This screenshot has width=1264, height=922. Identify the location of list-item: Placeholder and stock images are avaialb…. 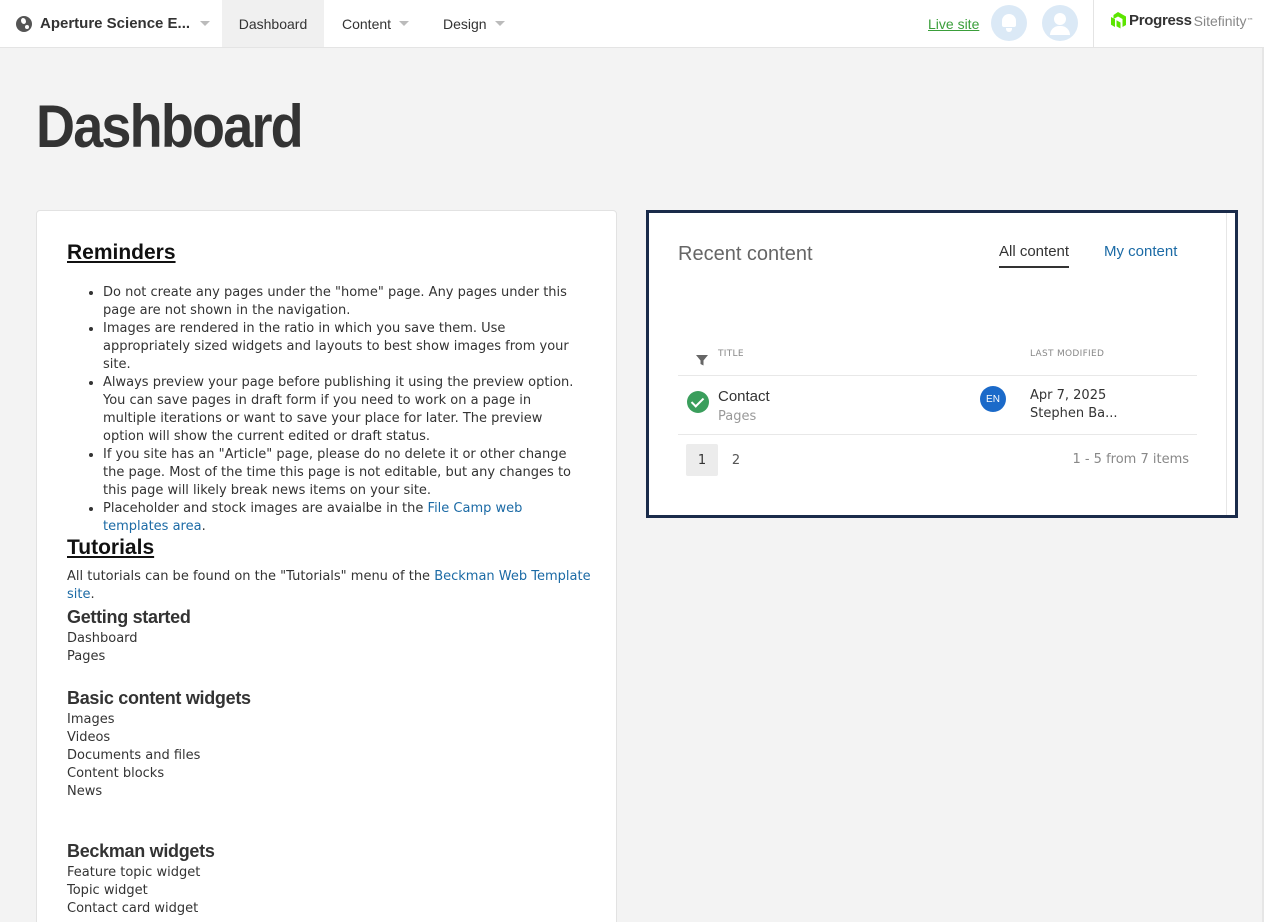
(345, 518).